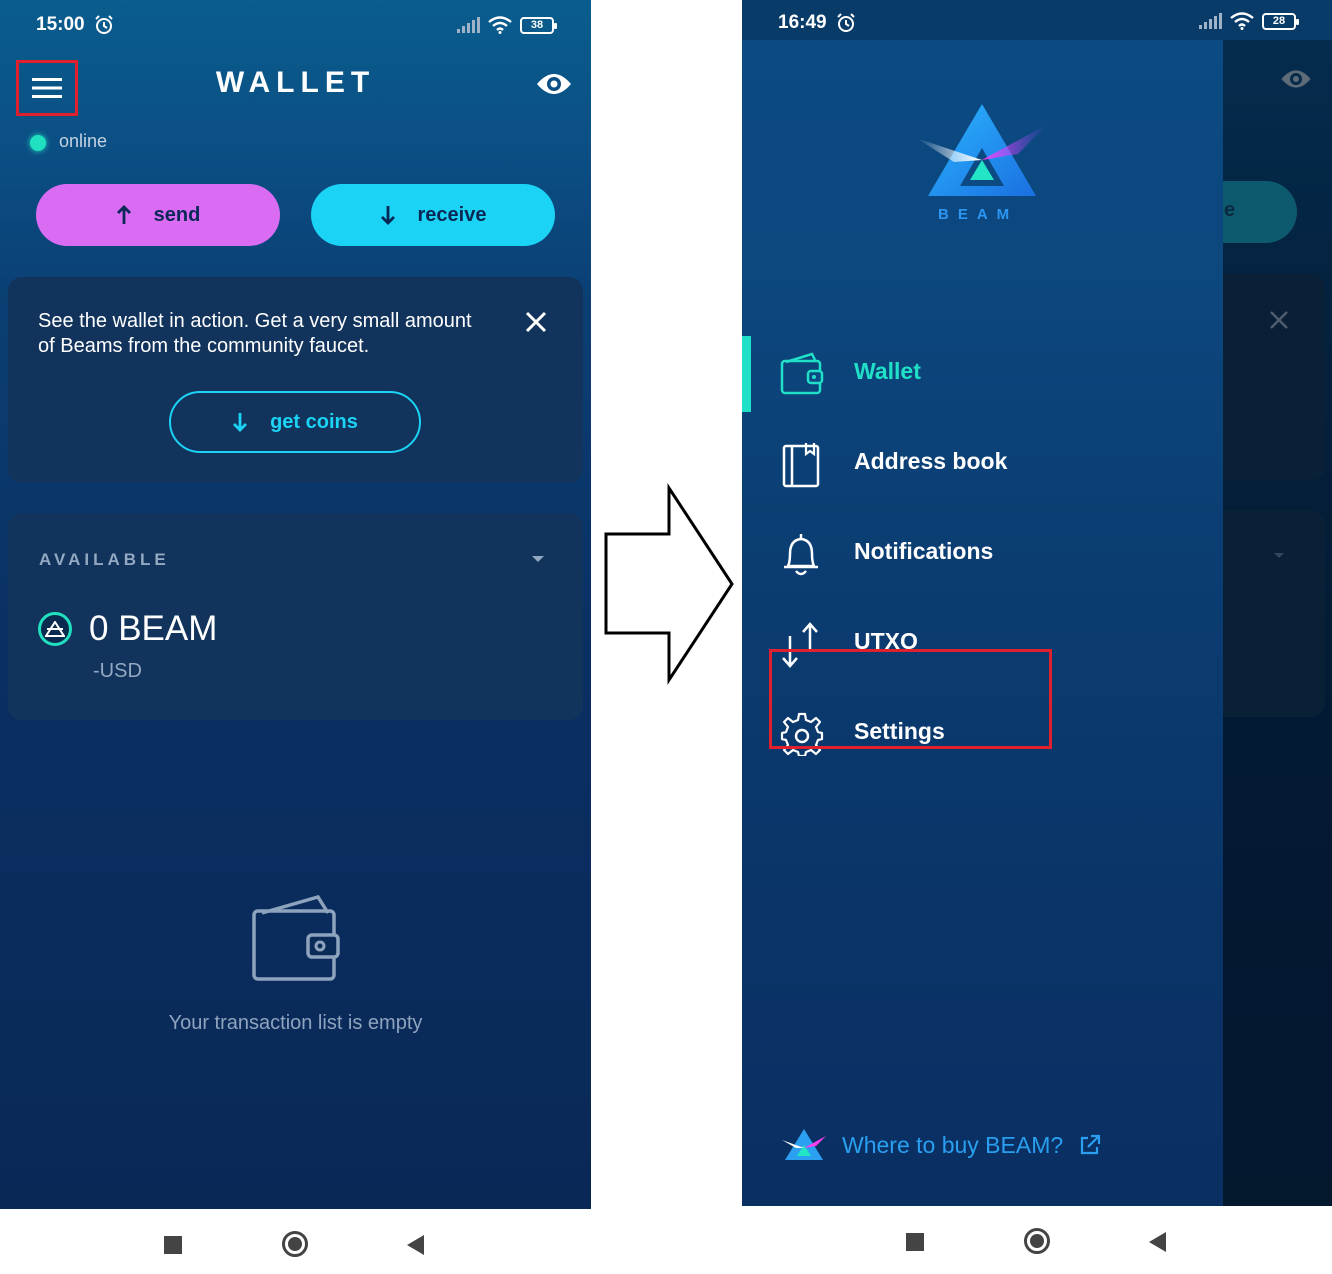 This screenshot has width=1332, height=1274. I want to click on send-label: send, so click(177, 214).